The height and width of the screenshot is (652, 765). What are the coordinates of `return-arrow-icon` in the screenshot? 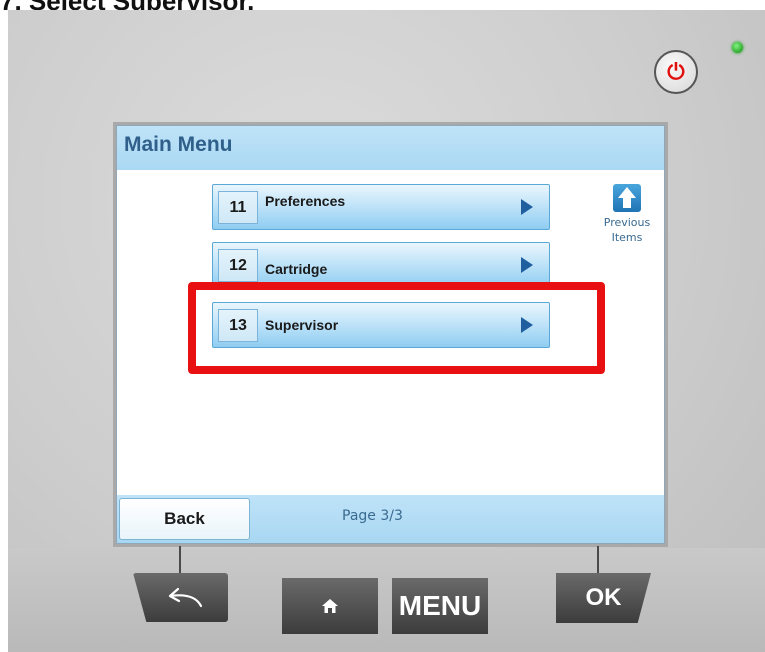 It's located at (185, 597).